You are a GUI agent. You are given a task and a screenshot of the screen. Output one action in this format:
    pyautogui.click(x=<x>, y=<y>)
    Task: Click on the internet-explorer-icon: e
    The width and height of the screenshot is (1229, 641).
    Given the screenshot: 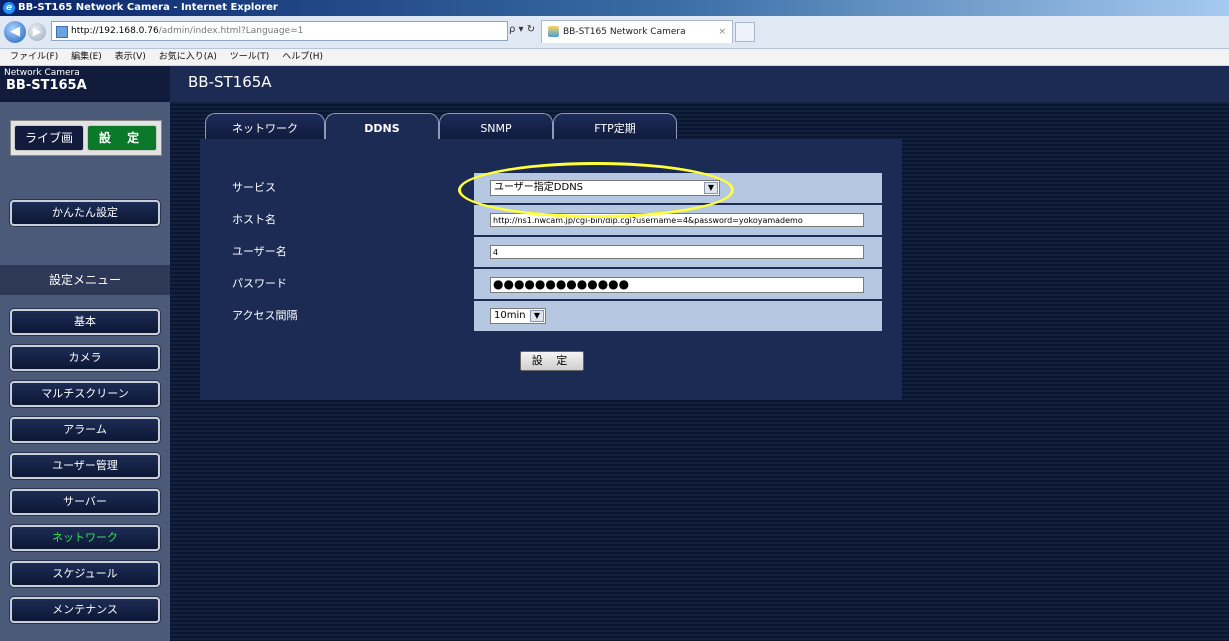 What is the action you would take?
    pyautogui.click(x=9, y=8)
    